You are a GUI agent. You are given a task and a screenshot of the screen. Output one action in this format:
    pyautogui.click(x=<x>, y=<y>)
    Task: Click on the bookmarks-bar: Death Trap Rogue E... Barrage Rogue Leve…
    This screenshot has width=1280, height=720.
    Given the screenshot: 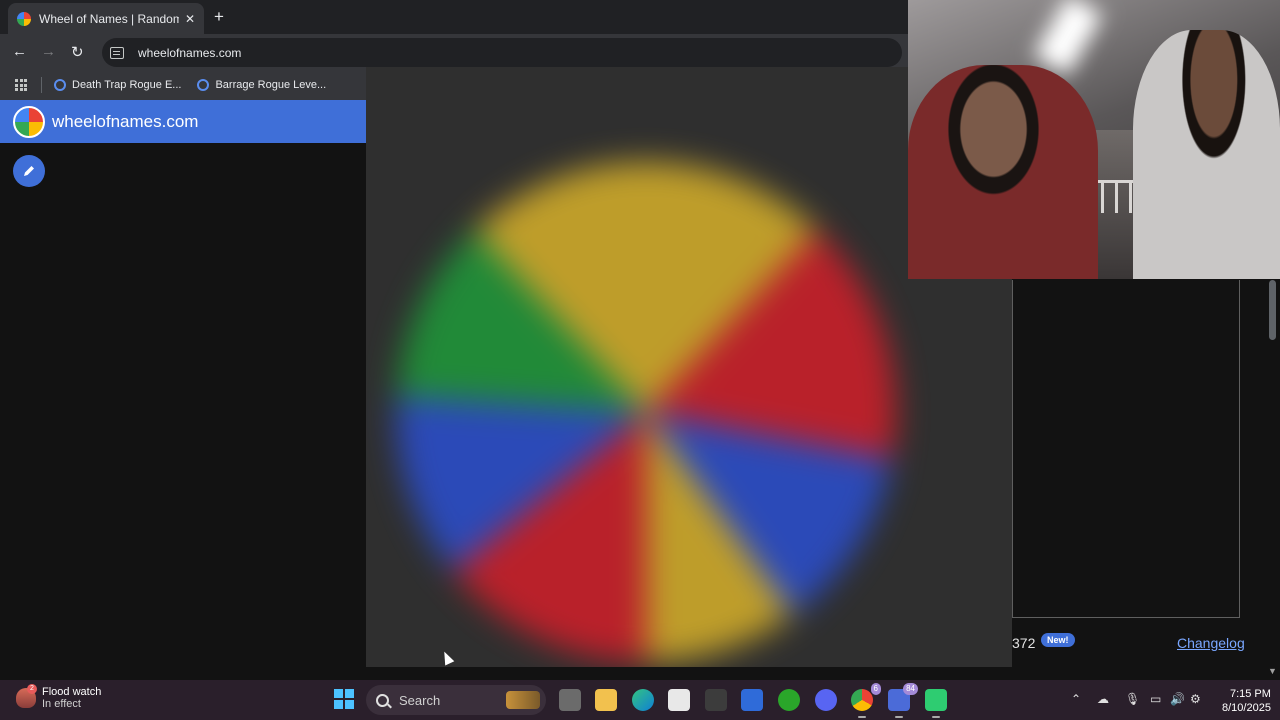 What is the action you would take?
    pyautogui.click(x=183, y=85)
    